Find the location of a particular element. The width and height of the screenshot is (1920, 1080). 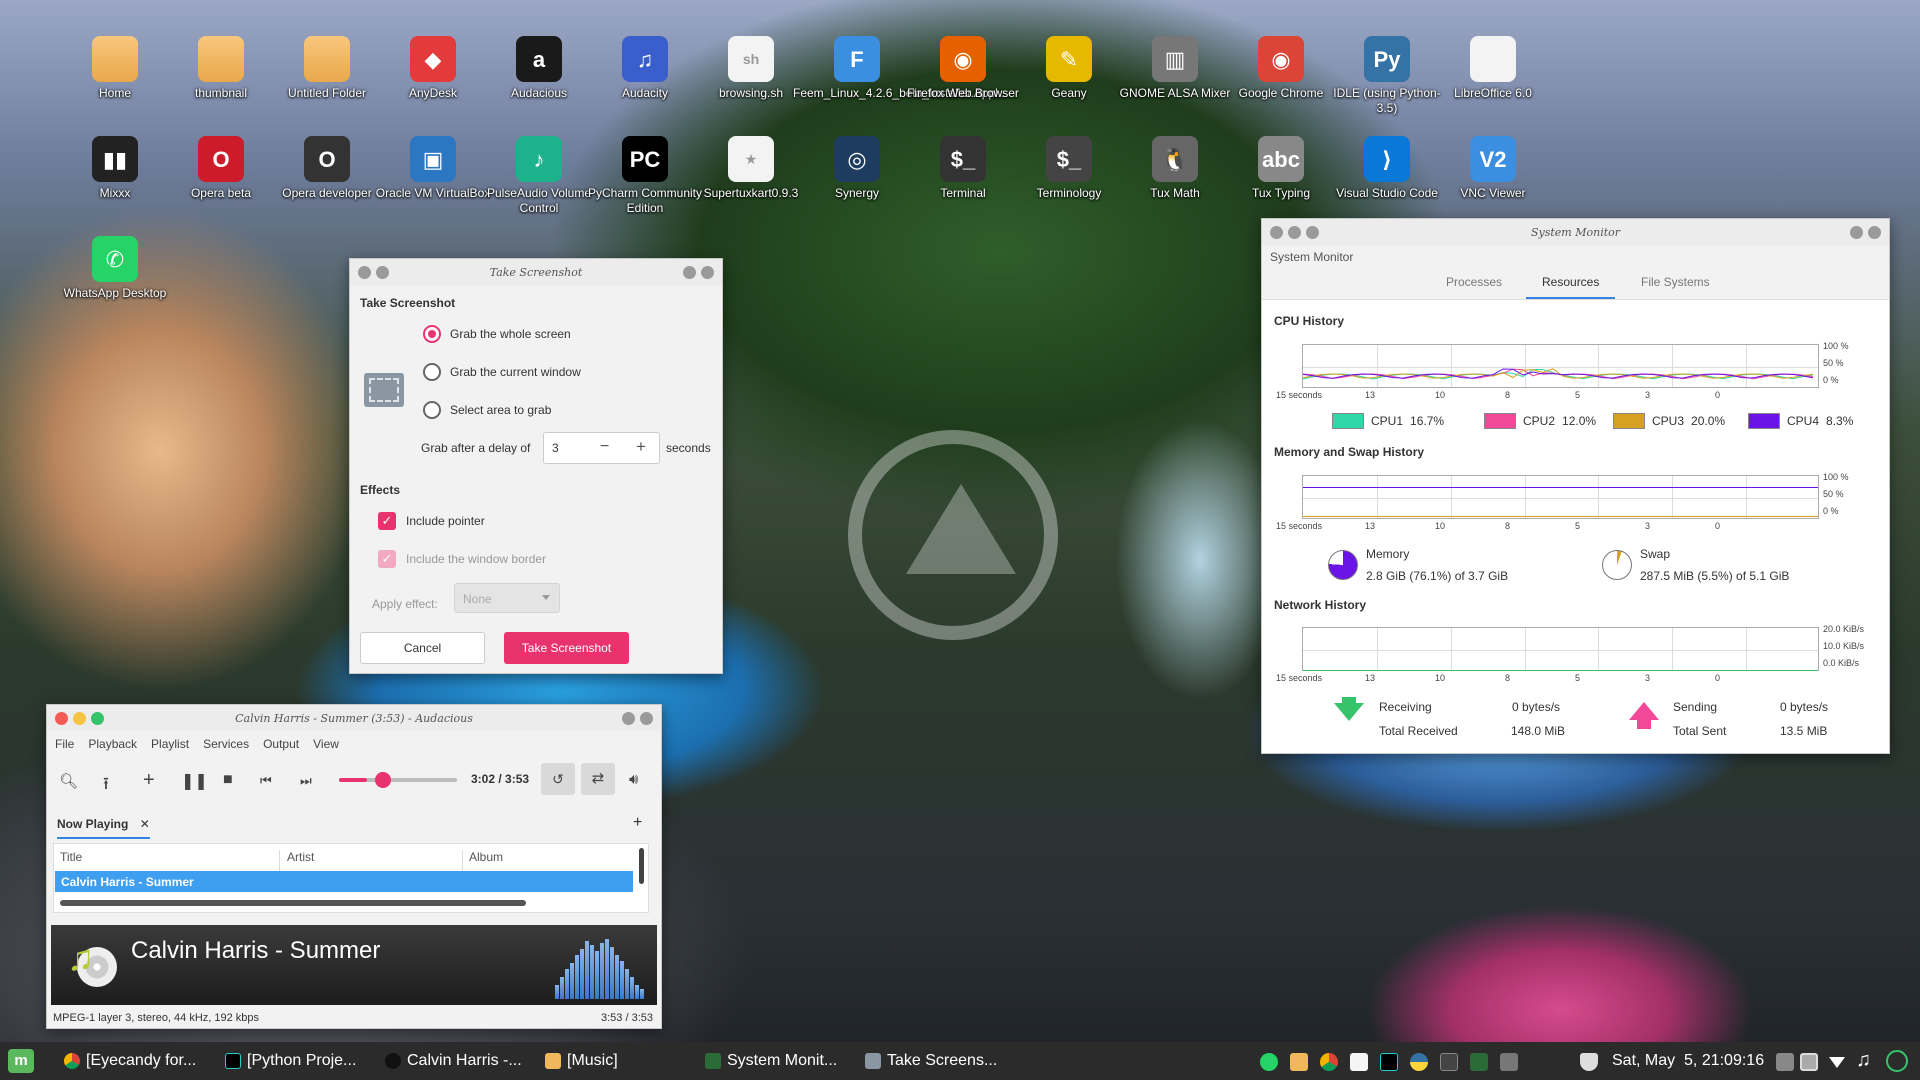

script-file-icon: sh is located at coordinates (751, 59).